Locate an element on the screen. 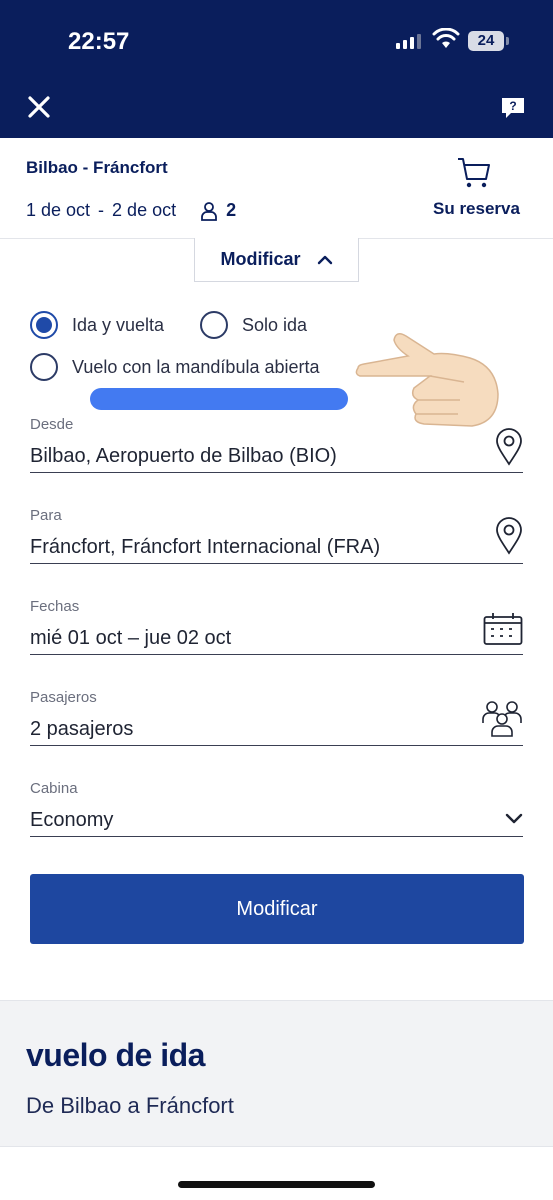 The width and height of the screenshot is (553, 1200). modify-toggle: Modificar is located at coordinates (276, 260).